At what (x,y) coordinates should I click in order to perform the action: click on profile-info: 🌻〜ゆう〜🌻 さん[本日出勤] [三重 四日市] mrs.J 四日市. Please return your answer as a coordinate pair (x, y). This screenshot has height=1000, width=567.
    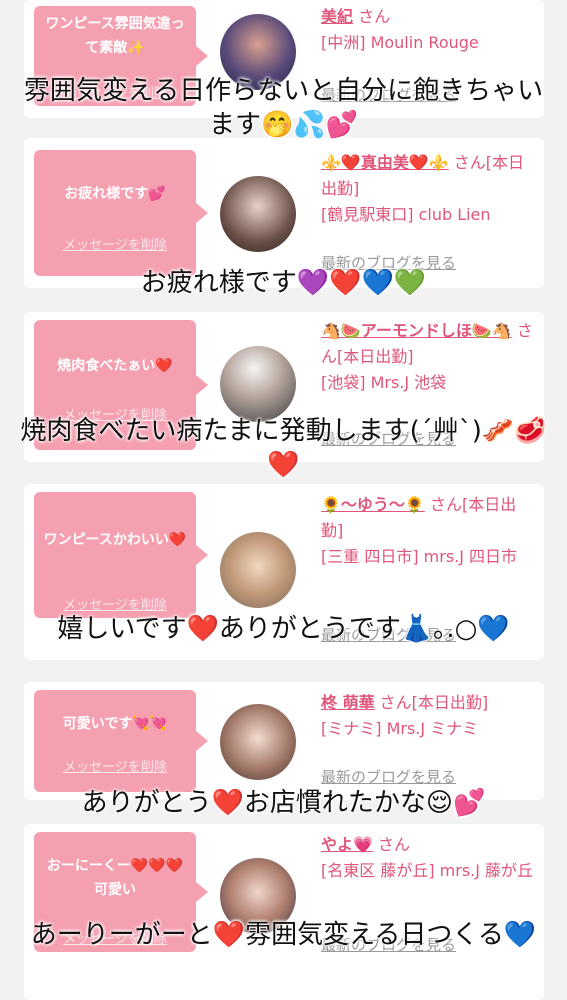
    Looking at the image, I should click on (428, 531).